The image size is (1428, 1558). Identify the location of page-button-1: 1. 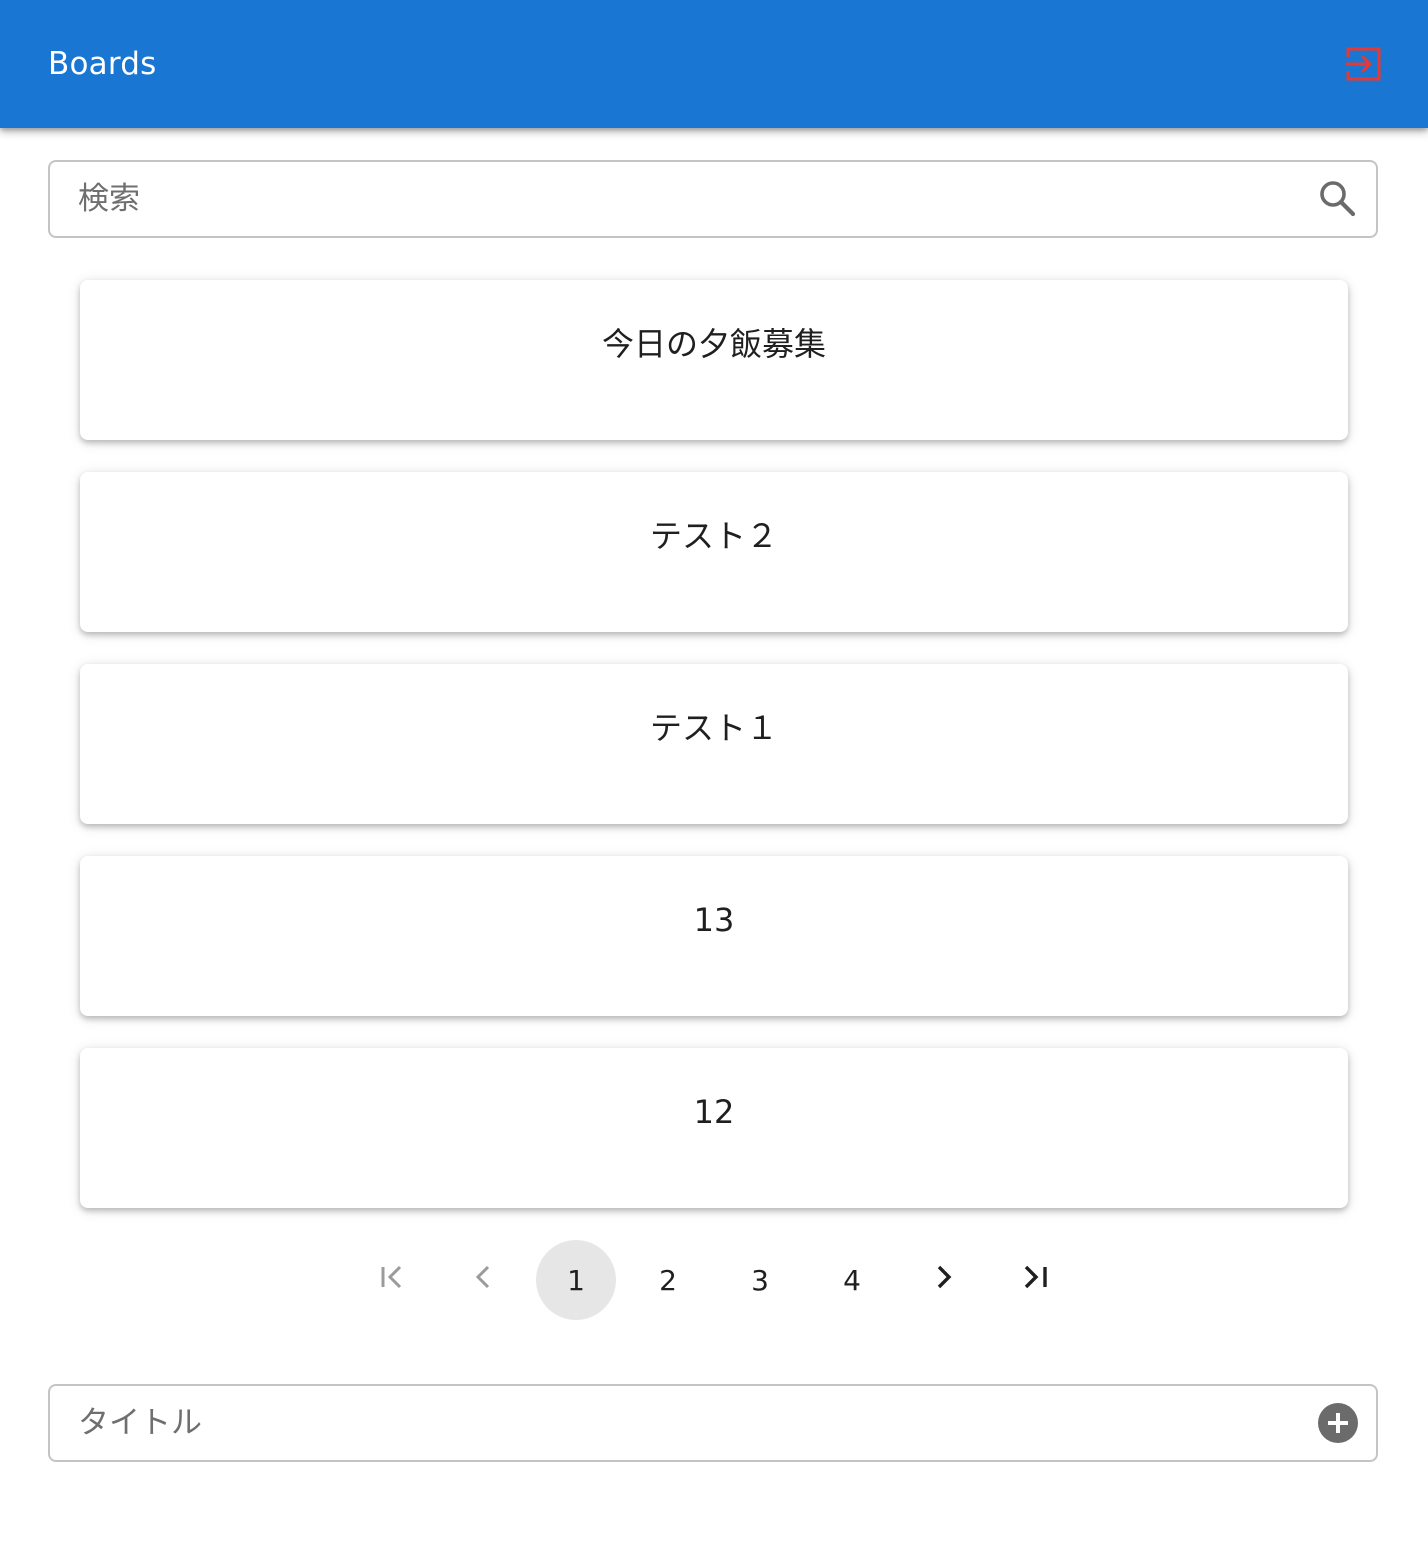
(576, 1280).